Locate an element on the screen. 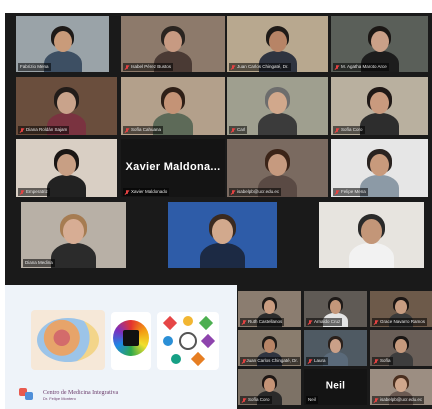 This screenshot has width=432, height=409. participant-tile: Isabel Pérez Bustos is located at coordinates (173, 44).